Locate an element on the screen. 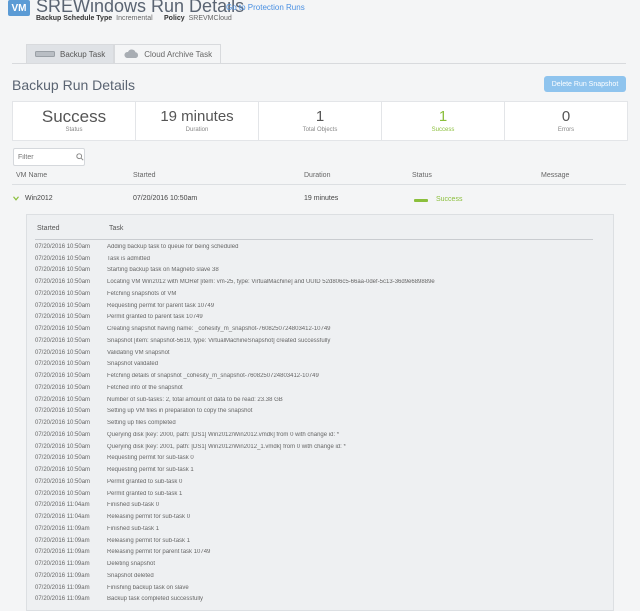 The width and height of the screenshot is (640, 611). drive-icon is located at coordinates (45, 54).